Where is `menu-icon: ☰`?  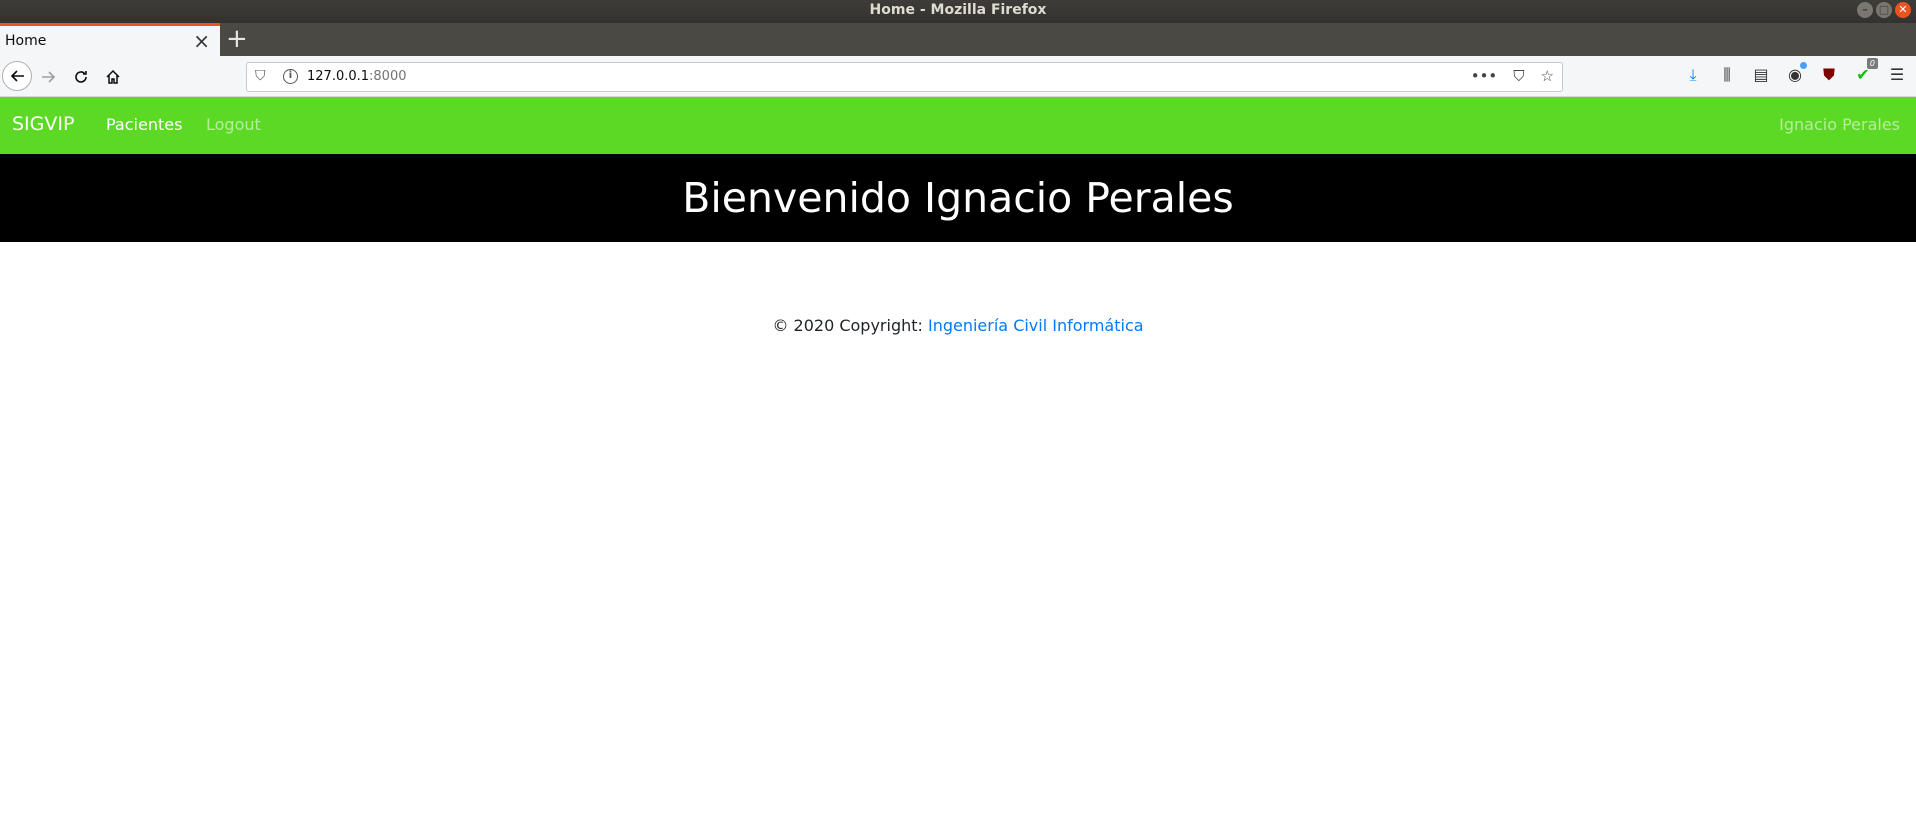
menu-icon: ☰ is located at coordinates (1897, 75).